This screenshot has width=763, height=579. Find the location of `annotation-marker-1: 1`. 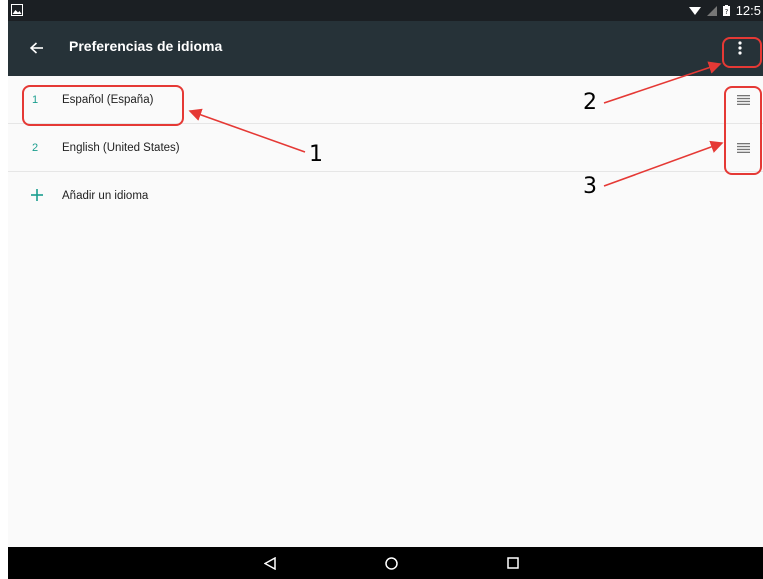

annotation-marker-1: 1 is located at coordinates (316, 154).